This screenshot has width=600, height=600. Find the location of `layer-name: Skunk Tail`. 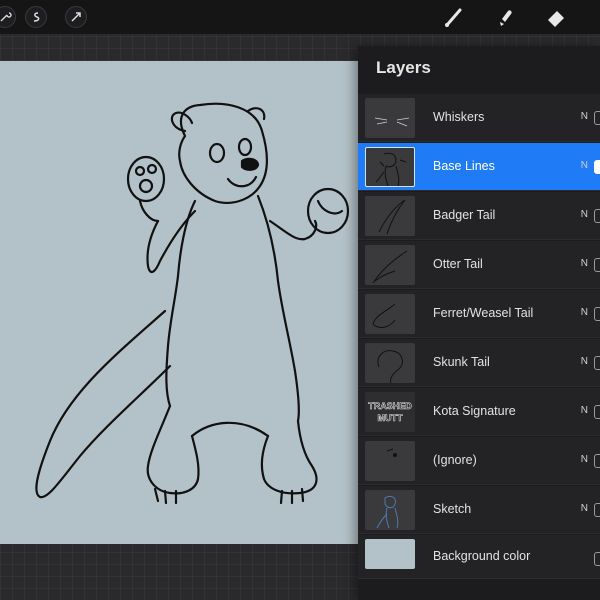

layer-name: Skunk Tail is located at coordinates (461, 362).